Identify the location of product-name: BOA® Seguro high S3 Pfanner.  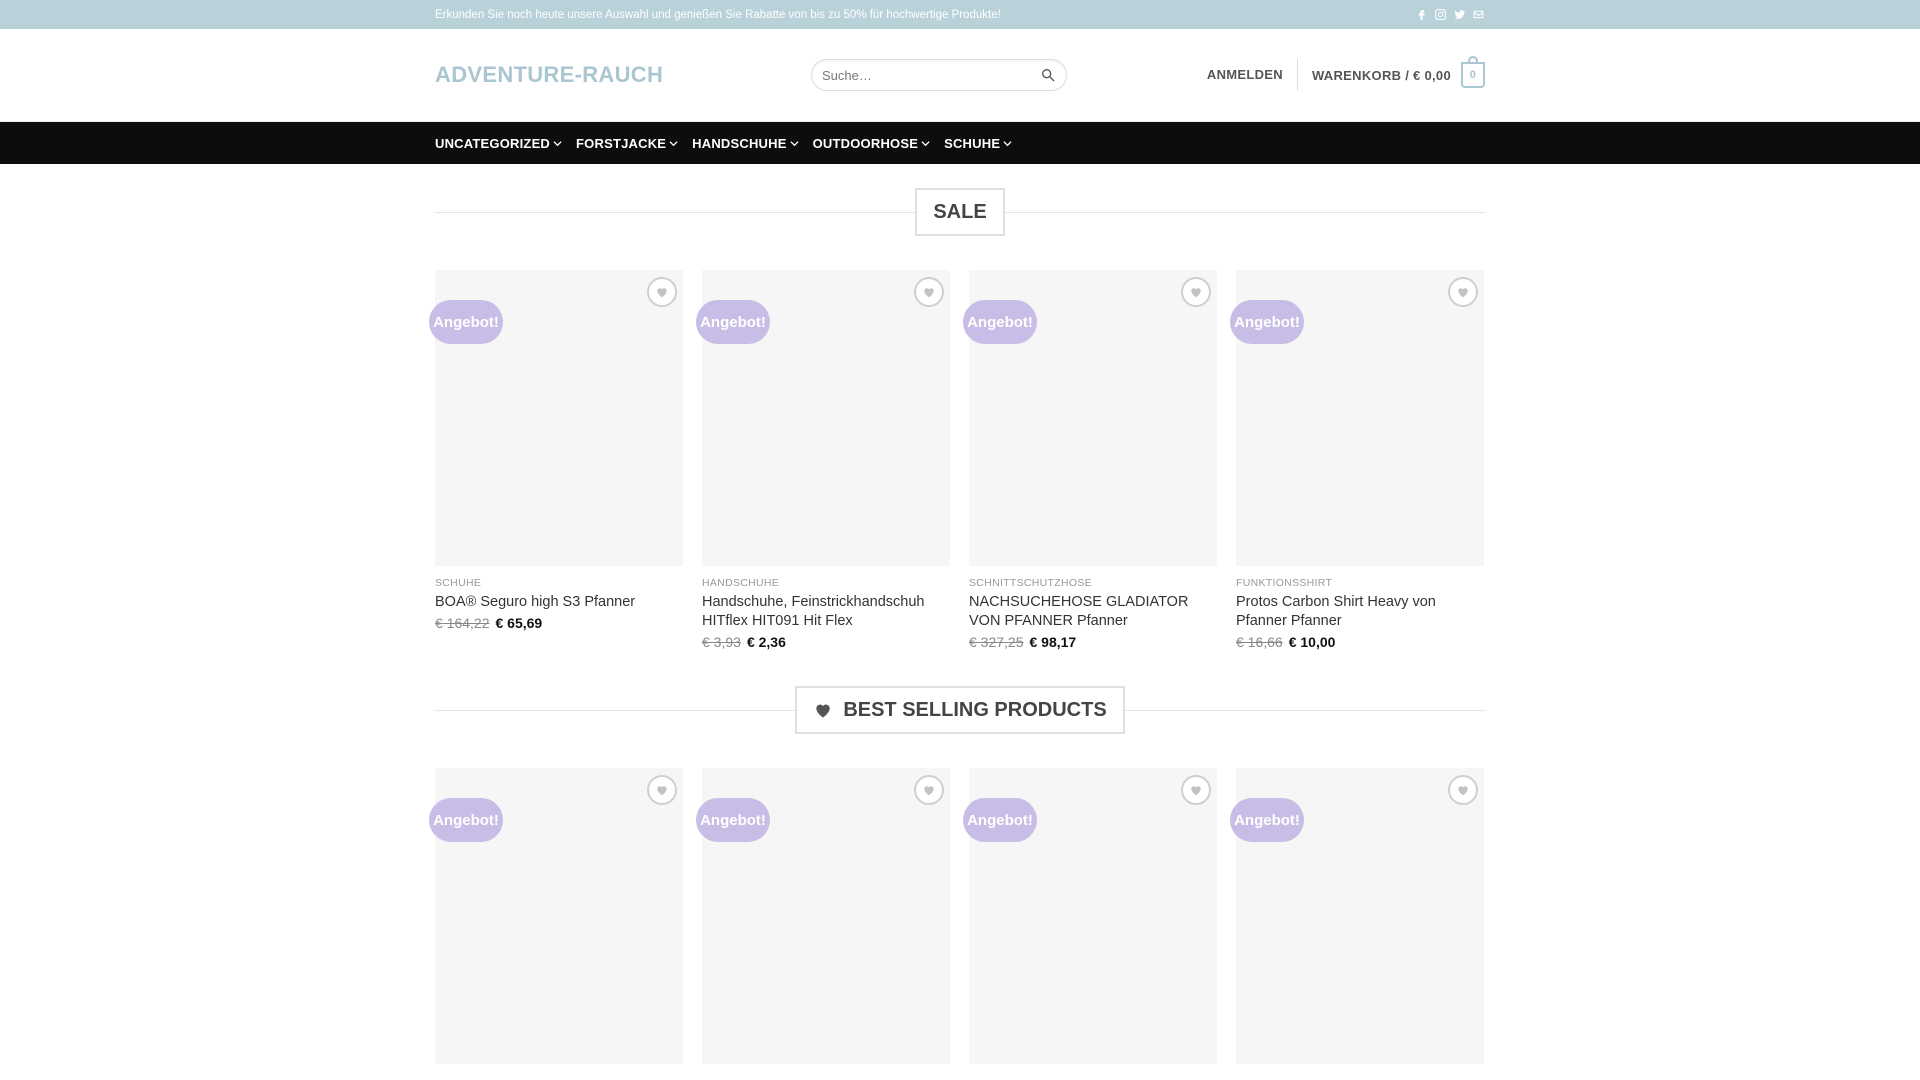
(559, 602).